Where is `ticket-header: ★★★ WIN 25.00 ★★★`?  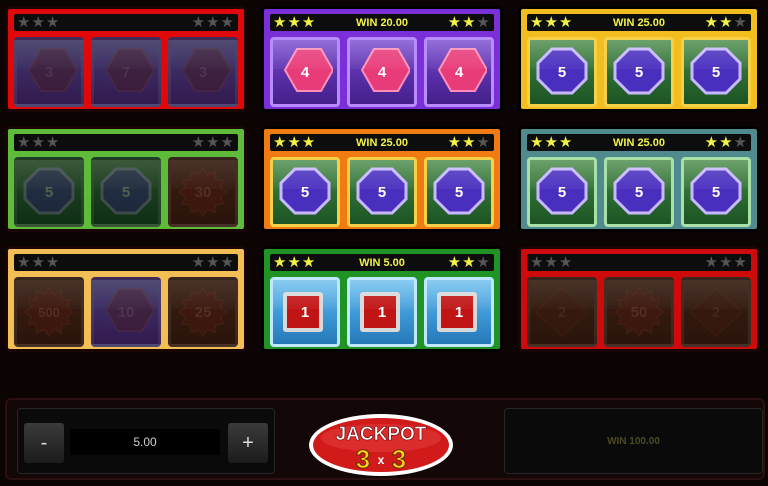
ticket-header: ★★★ WIN 25.00 ★★★ is located at coordinates (639, 22).